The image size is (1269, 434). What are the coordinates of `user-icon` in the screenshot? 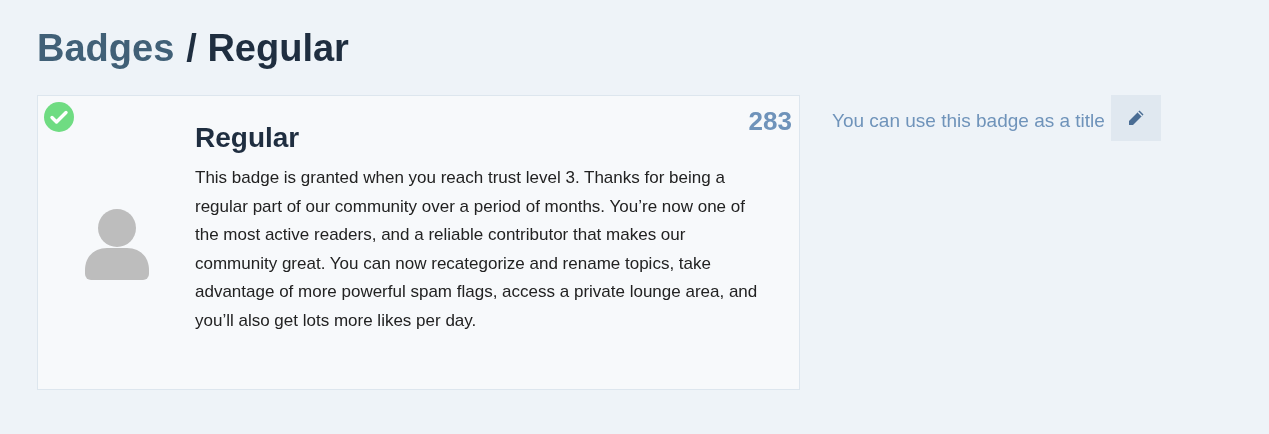 It's located at (116, 243).